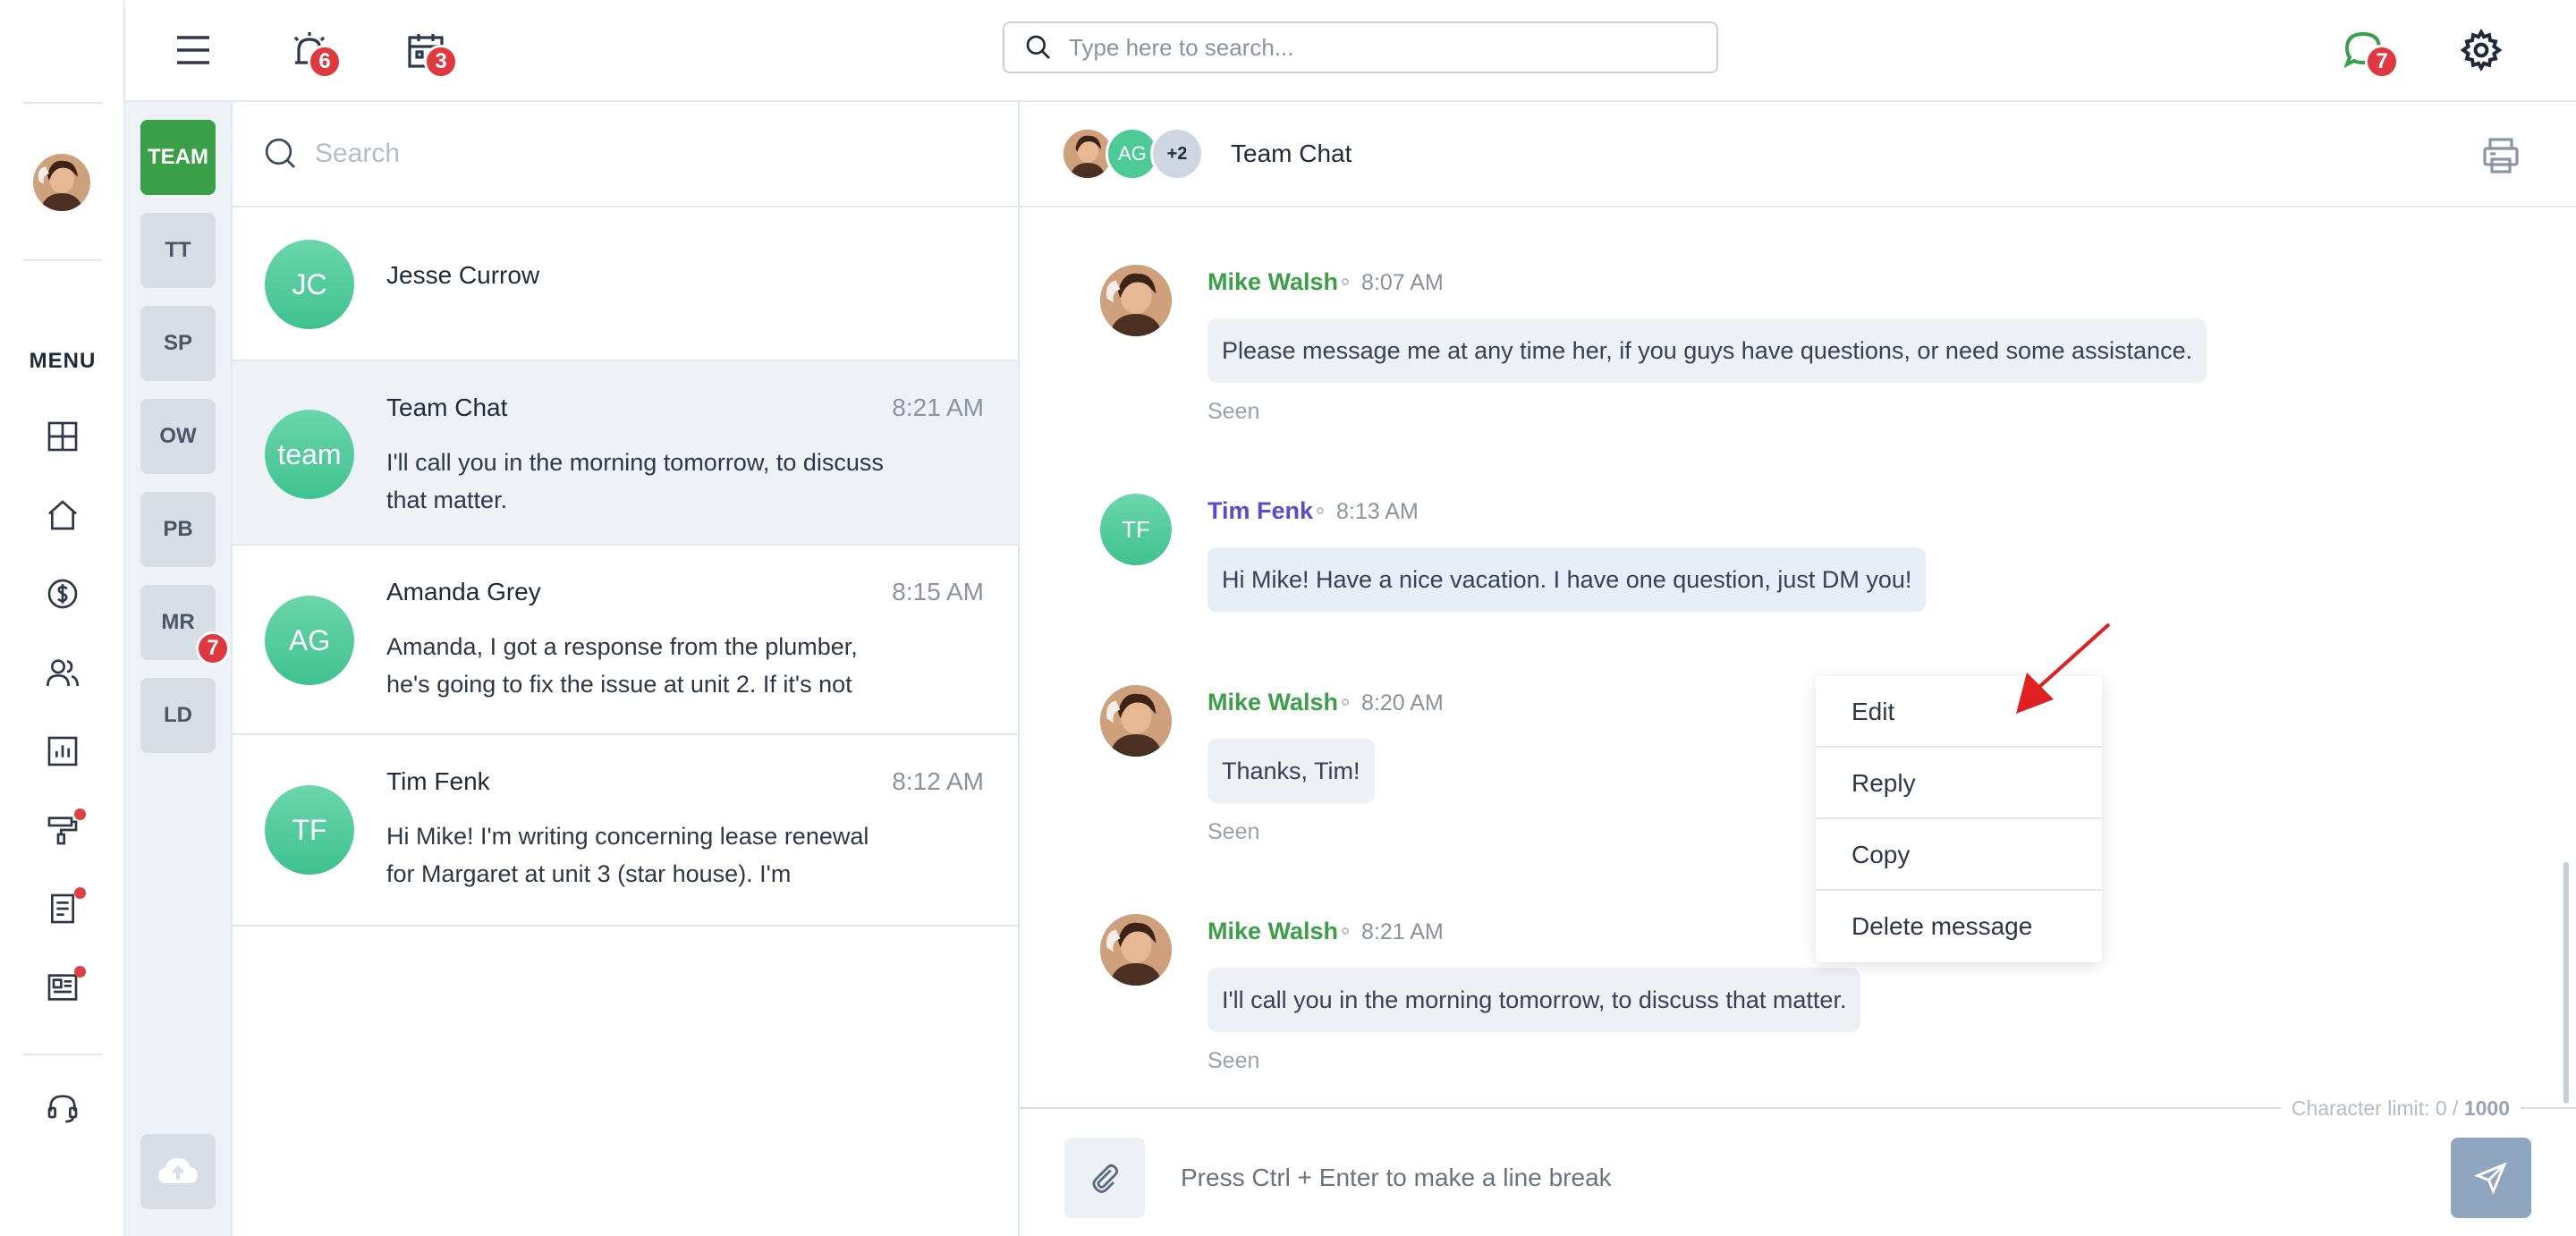  I want to click on conversation-time: 8:21 AM, so click(938, 407).